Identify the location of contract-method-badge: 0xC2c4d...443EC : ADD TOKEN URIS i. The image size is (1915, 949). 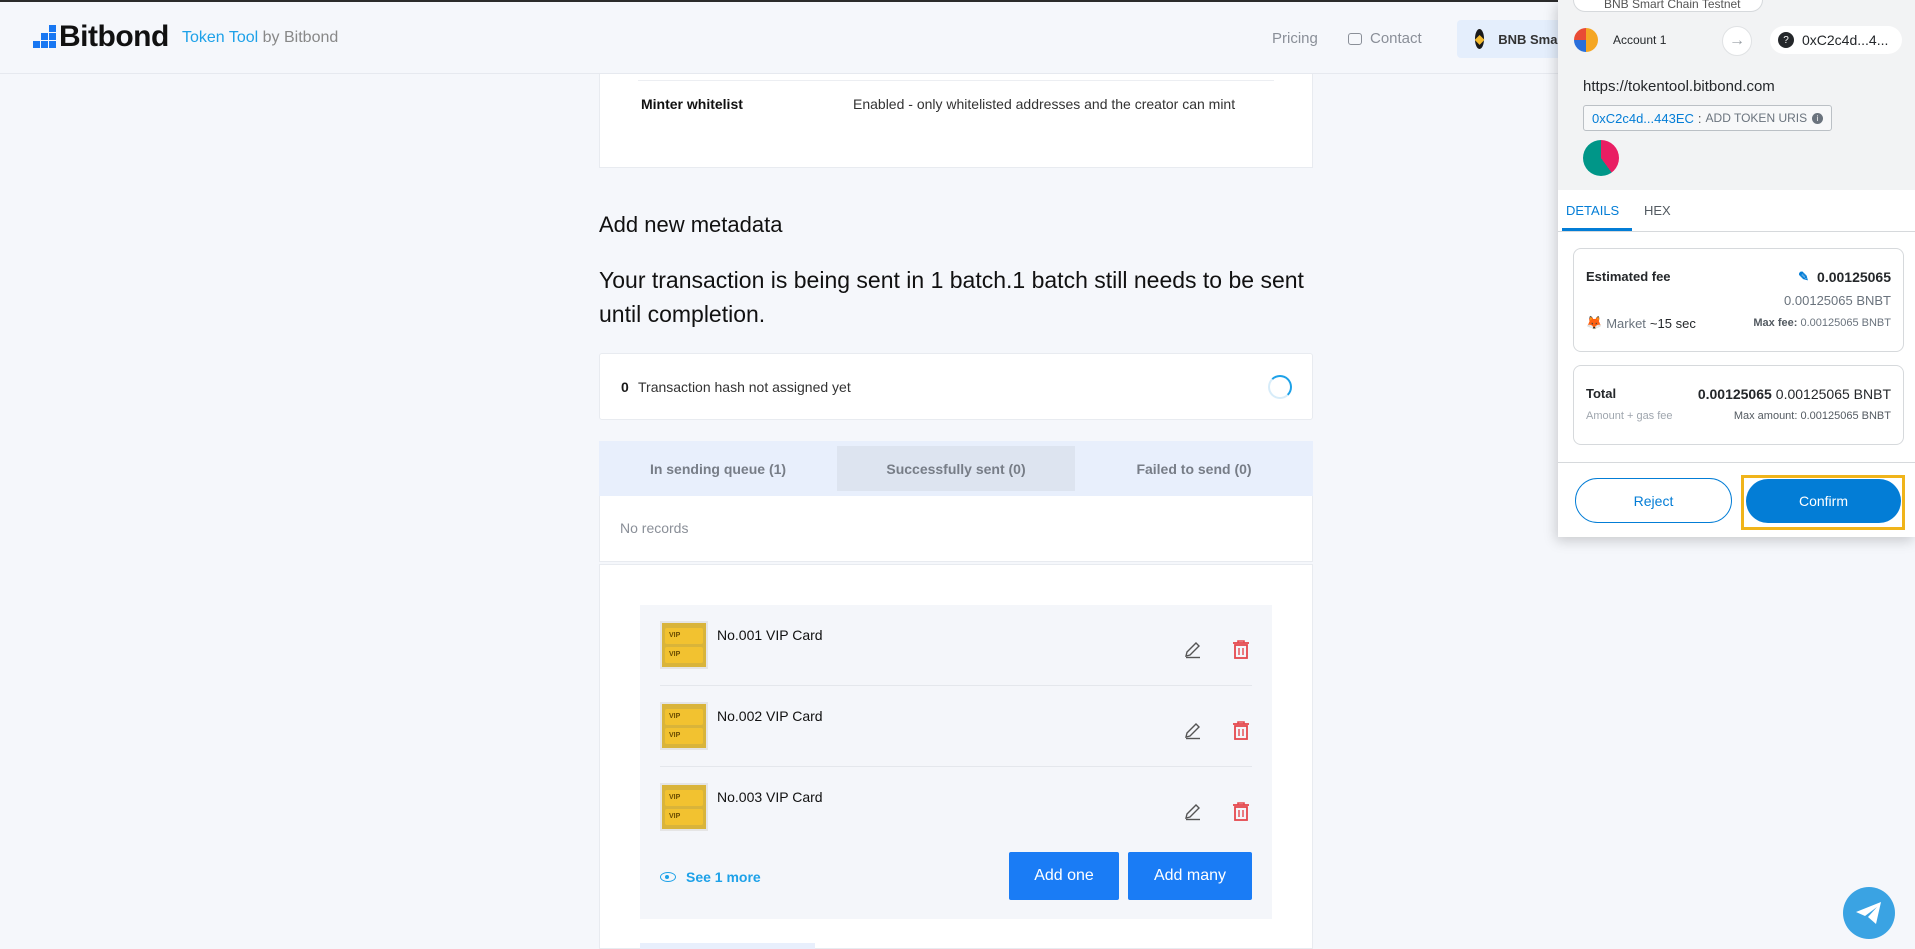
(1708, 118).